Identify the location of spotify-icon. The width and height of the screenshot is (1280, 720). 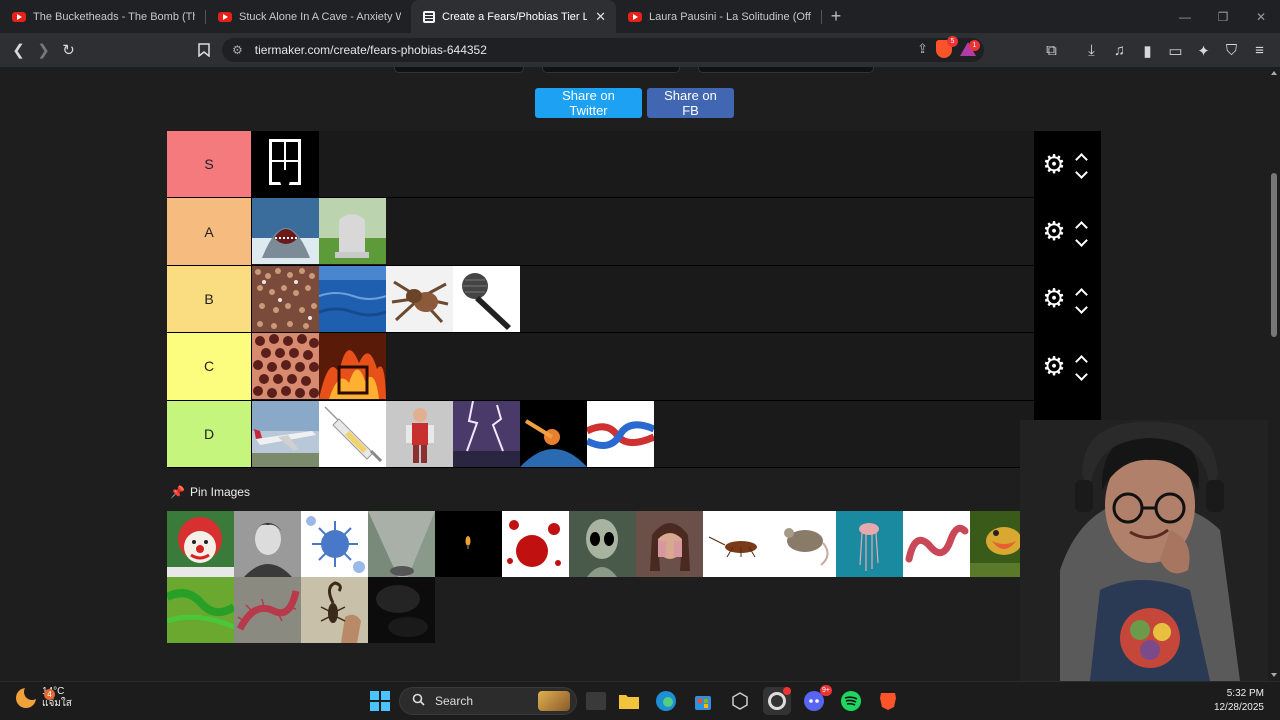
(851, 701).